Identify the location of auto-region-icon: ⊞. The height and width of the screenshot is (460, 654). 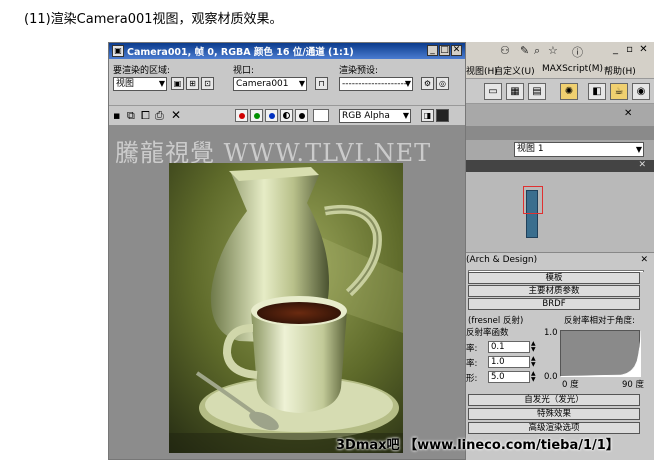
(192, 83).